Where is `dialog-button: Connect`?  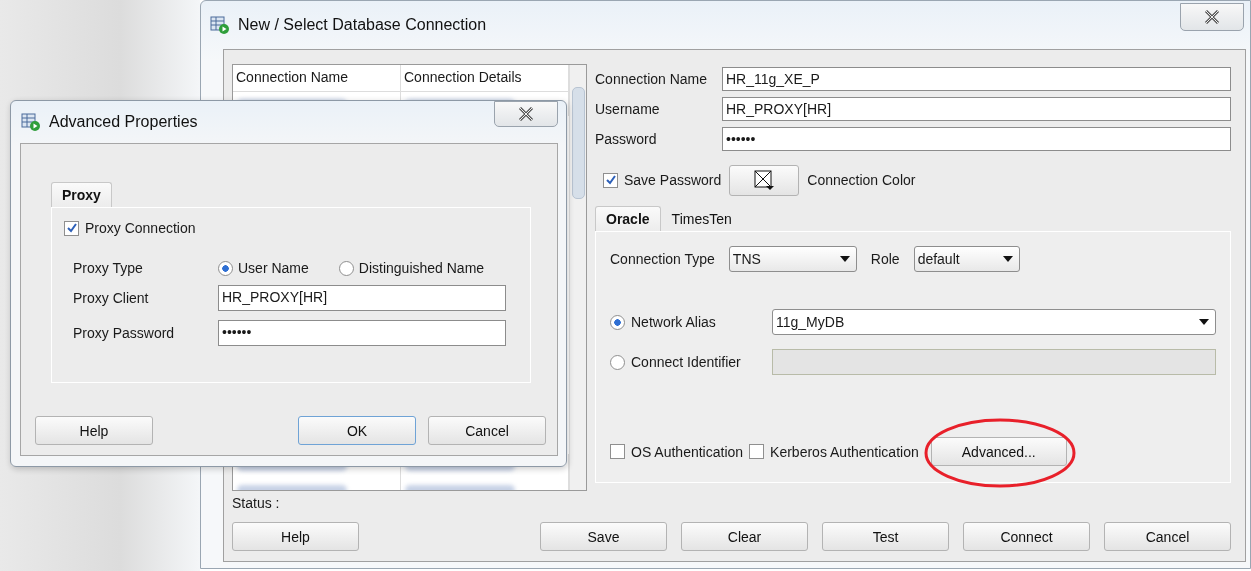
dialog-button: Connect is located at coordinates (1026, 536).